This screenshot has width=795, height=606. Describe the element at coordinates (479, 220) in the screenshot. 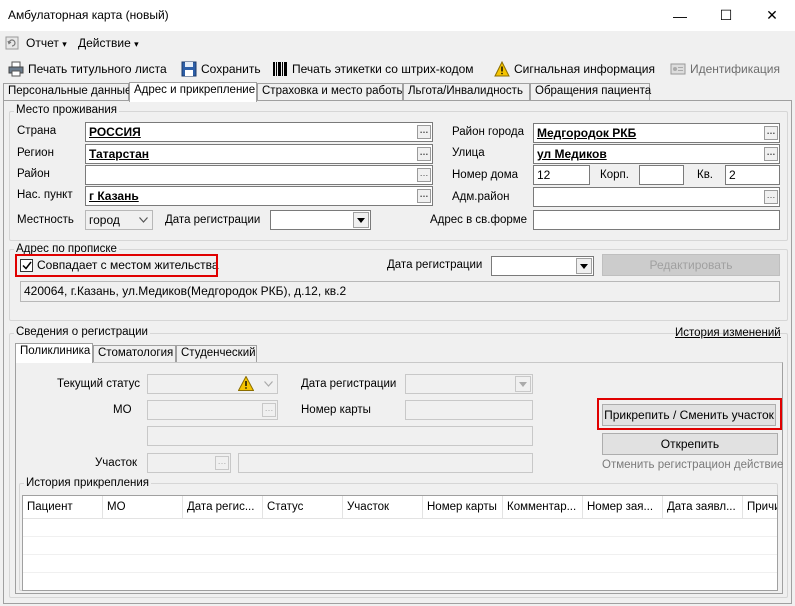

I see `free-address-label: Адрес в св.форме` at that location.